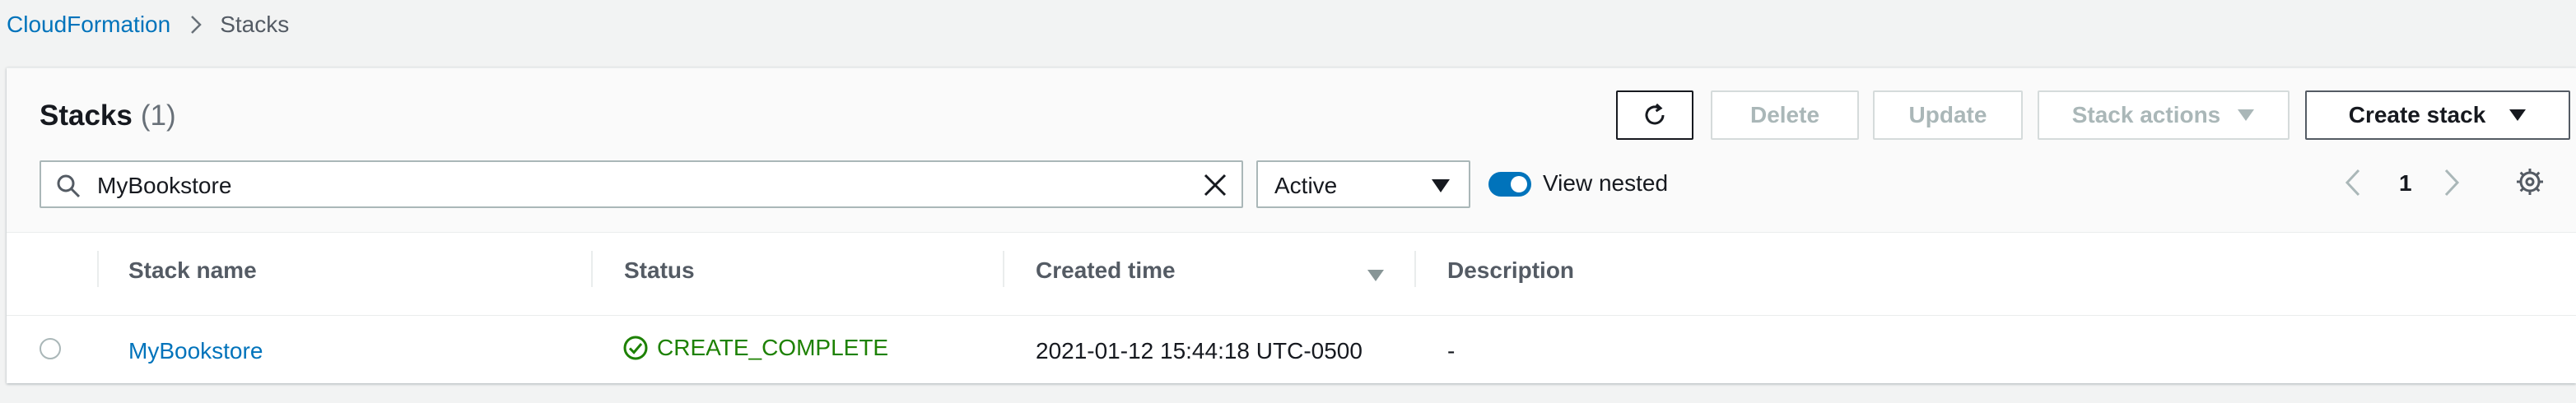  Describe the element at coordinates (2146, 114) in the screenshot. I see `stack-actions-label: Stack actions` at that location.